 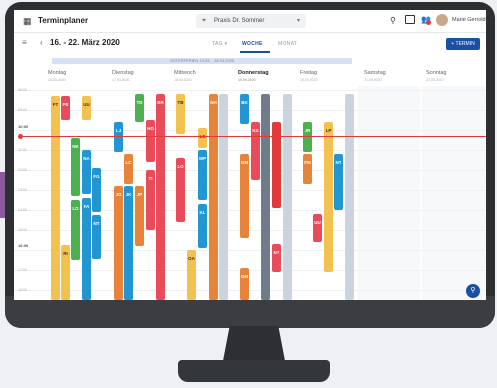 What do you see at coordinates (393, 20) in the screenshot?
I see `search-icon: ⚲` at bounding box center [393, 20].